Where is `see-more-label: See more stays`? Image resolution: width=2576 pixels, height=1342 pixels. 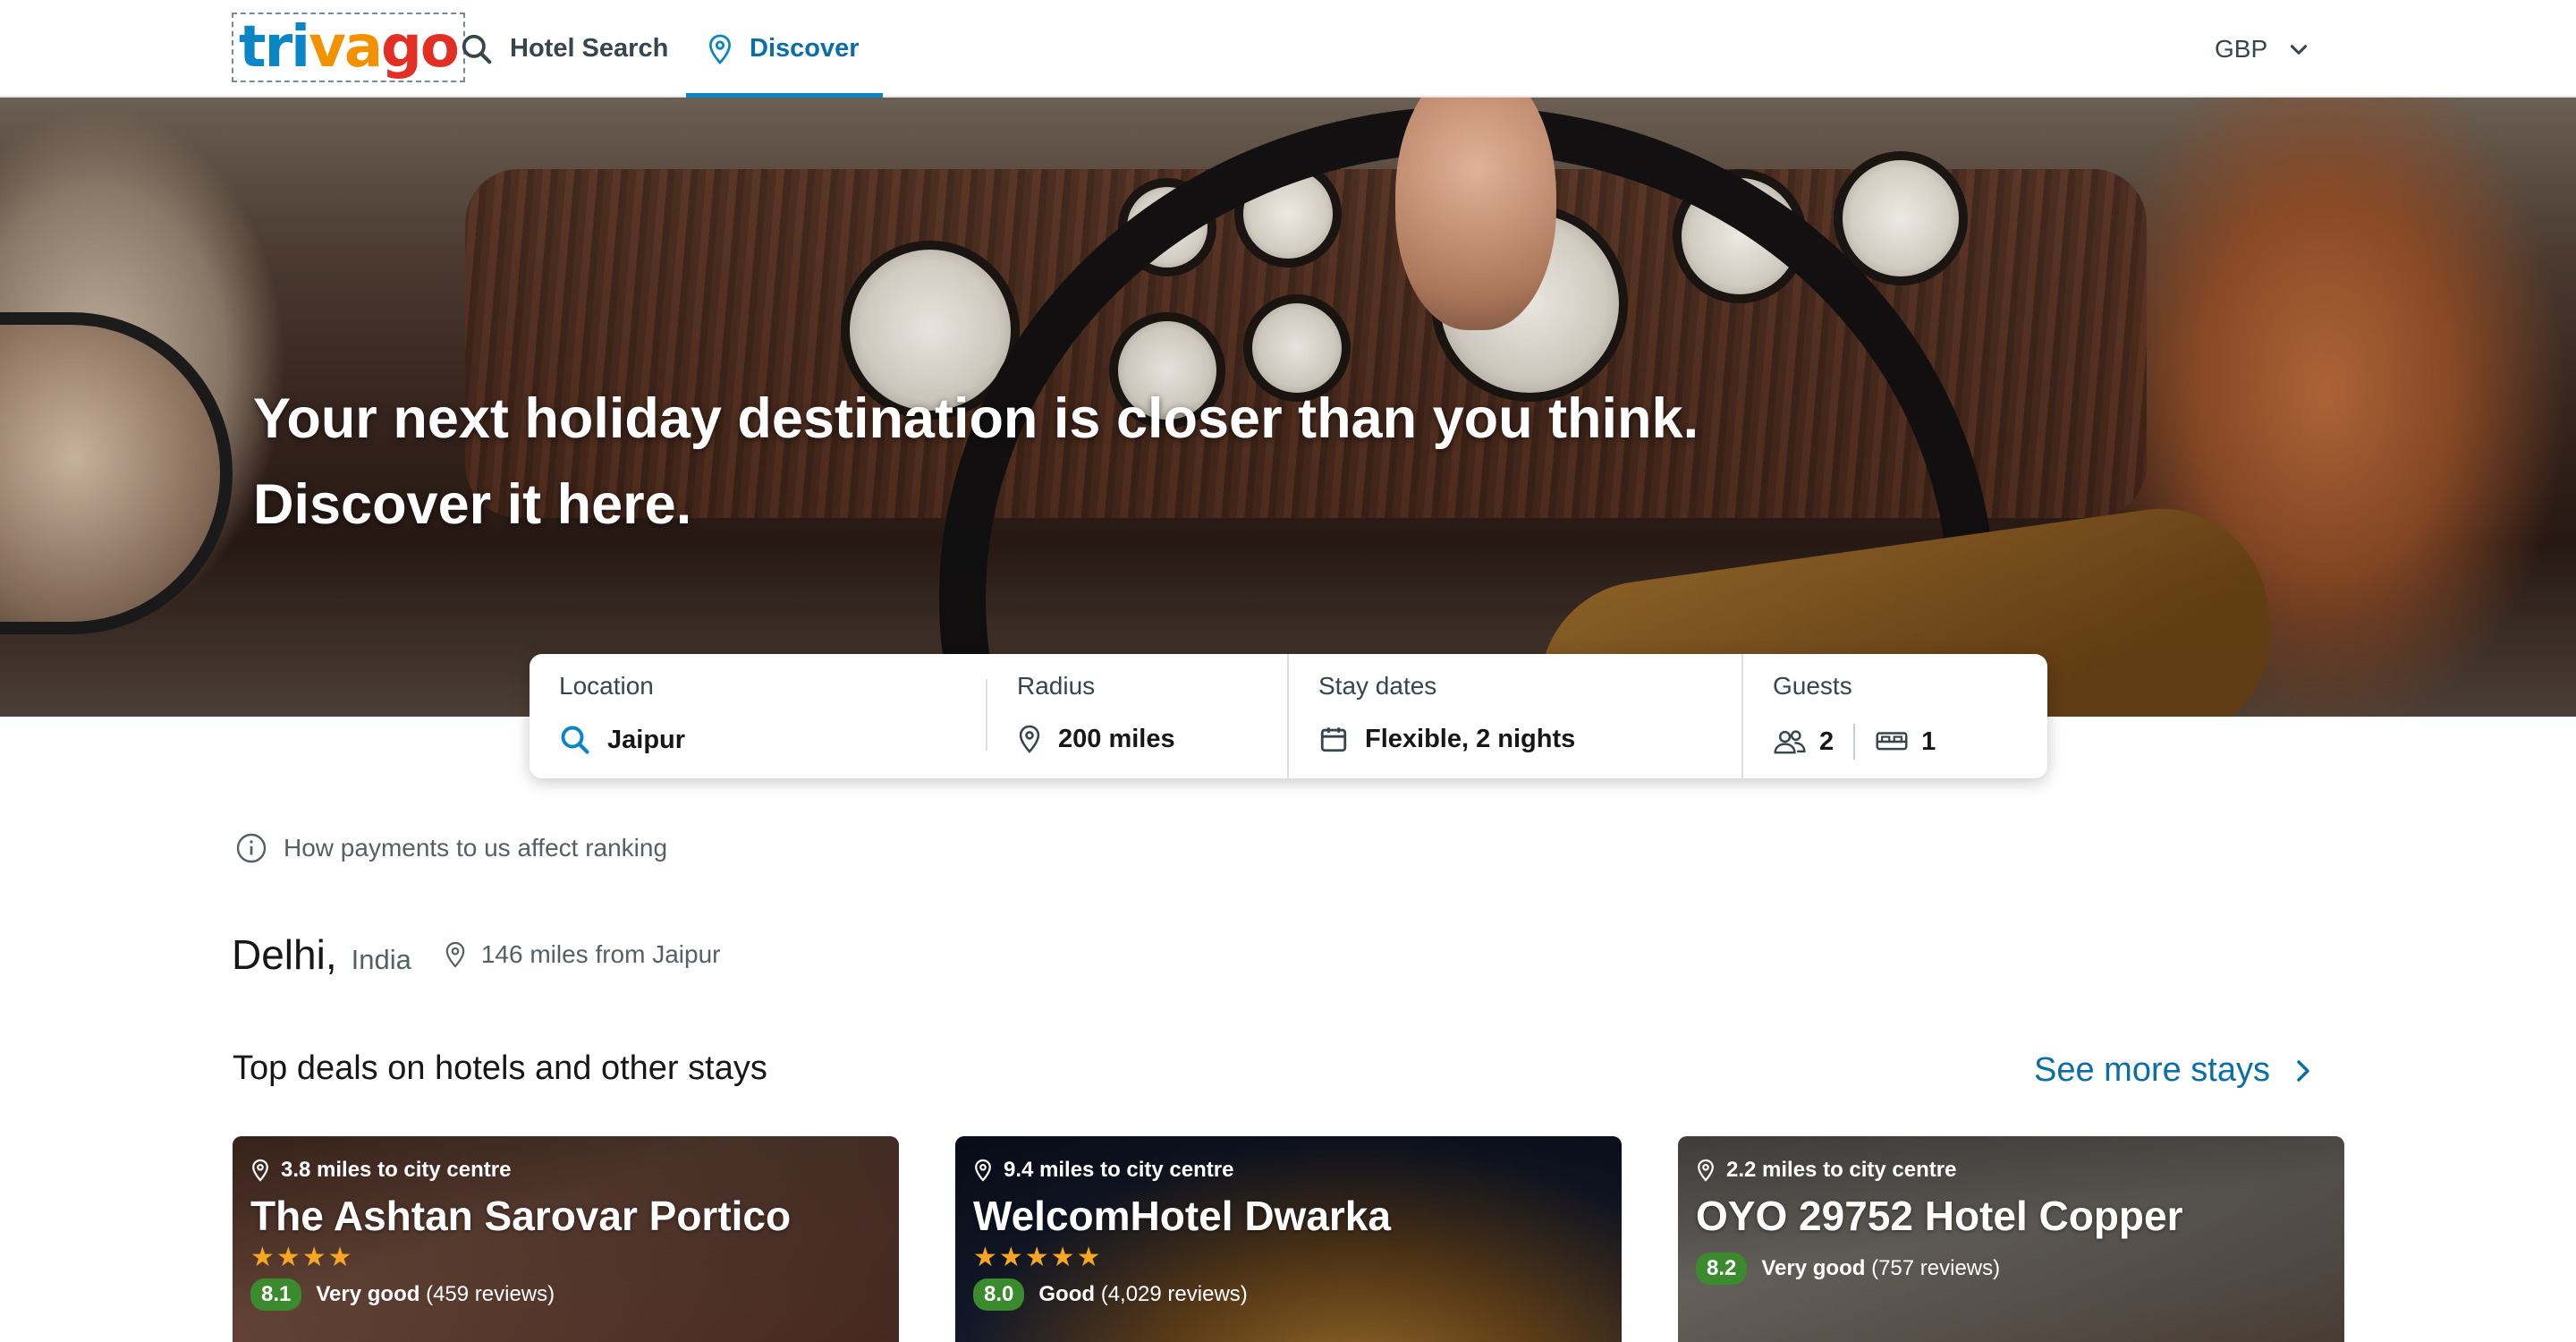
see-more-label: See more stays is located at coordinates (2152, 1070).